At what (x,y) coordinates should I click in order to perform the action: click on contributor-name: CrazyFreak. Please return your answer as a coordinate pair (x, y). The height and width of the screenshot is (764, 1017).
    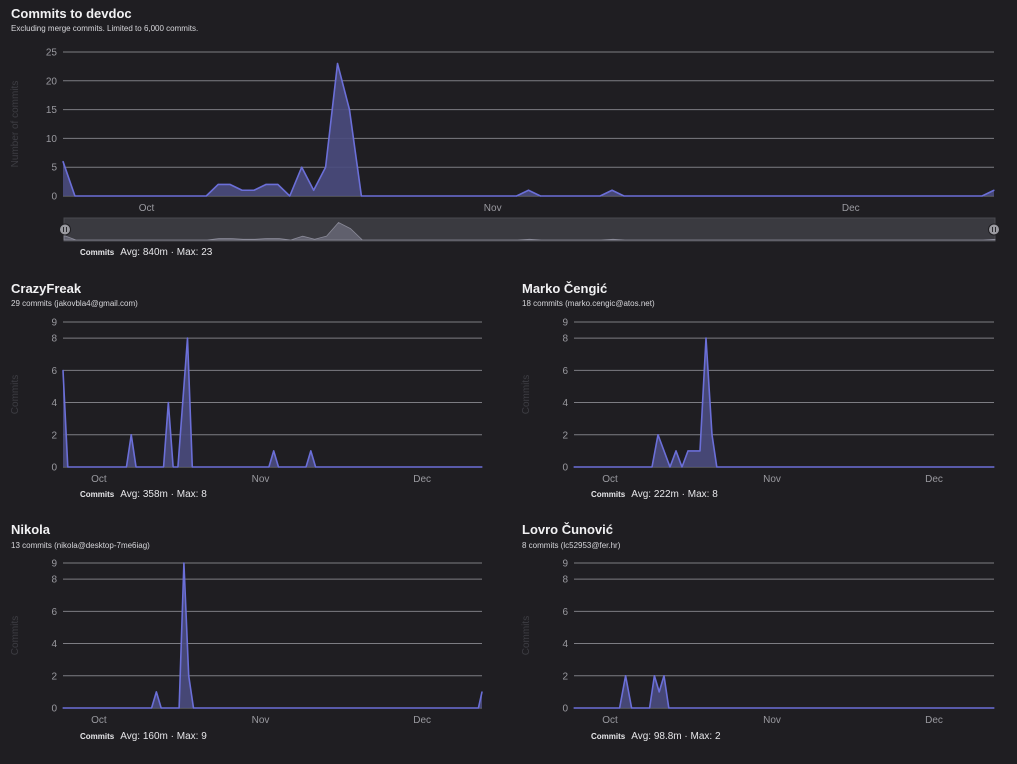
    Looking at the image, I should click on (46, 288).